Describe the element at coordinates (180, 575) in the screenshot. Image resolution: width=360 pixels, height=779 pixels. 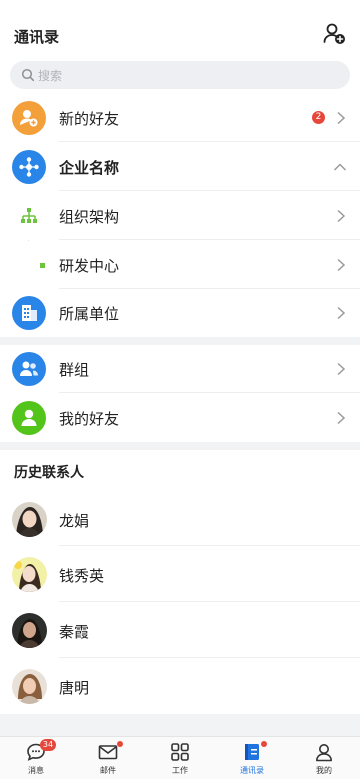
I see `contact-item: 钱秀英` at that location.